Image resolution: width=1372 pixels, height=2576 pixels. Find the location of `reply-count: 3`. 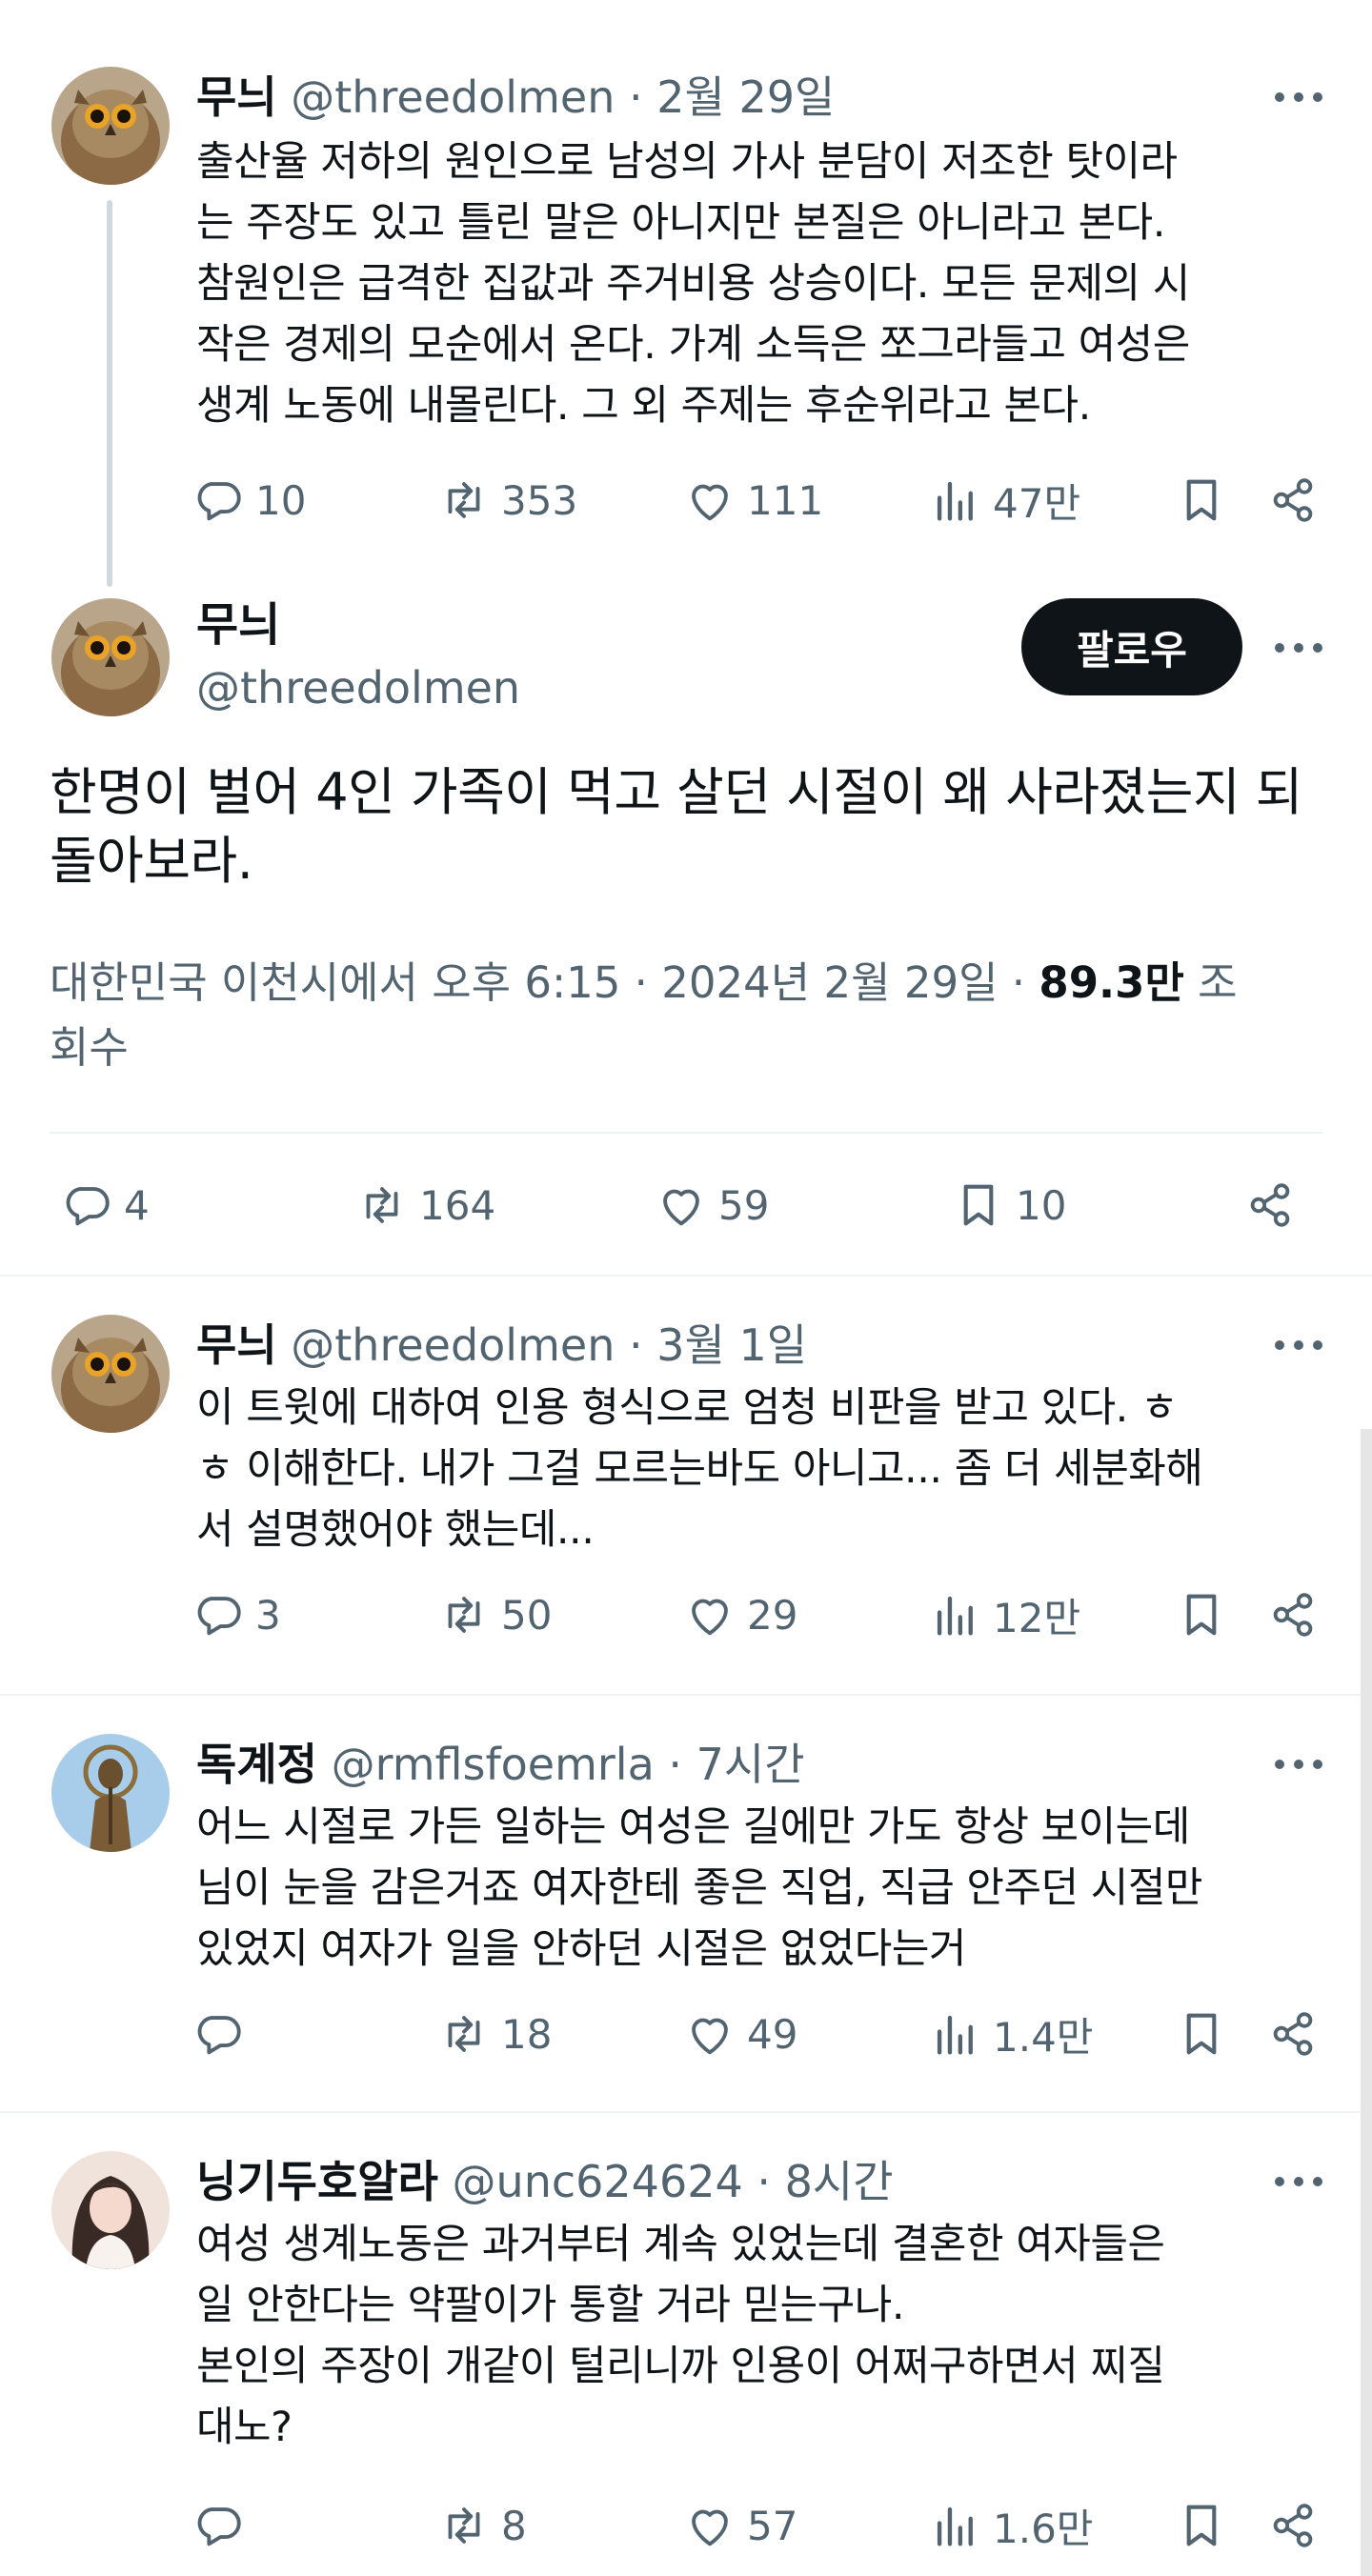

reply-count: 3 is located at coordinates (268, 1615).